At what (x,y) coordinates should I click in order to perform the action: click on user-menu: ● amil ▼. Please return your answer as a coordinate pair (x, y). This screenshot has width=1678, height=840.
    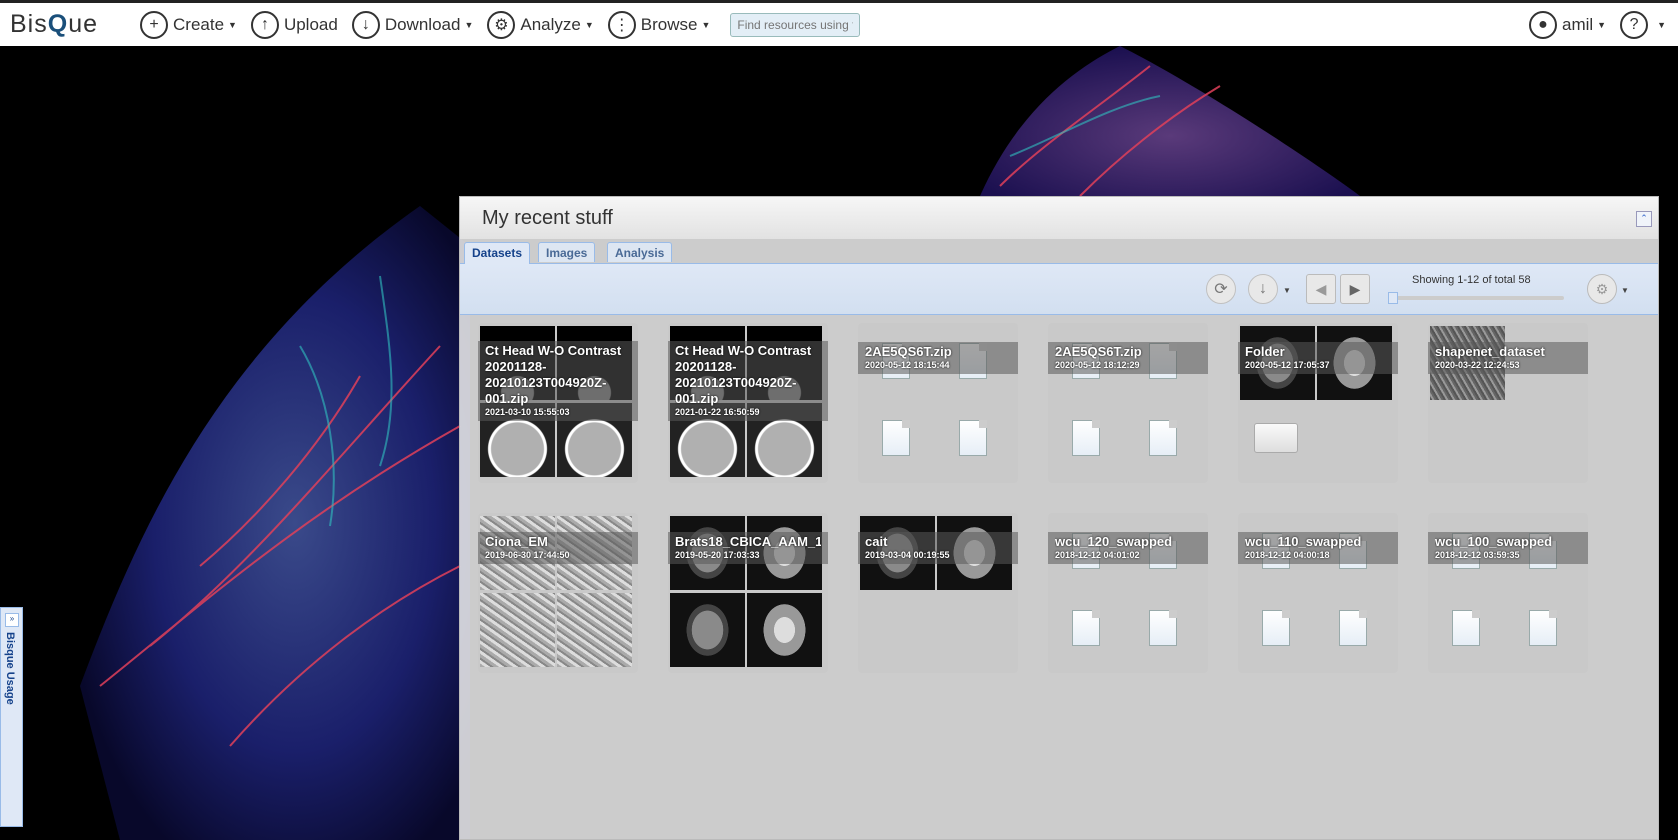
    Looking at the image, I should click on (1567, 24).